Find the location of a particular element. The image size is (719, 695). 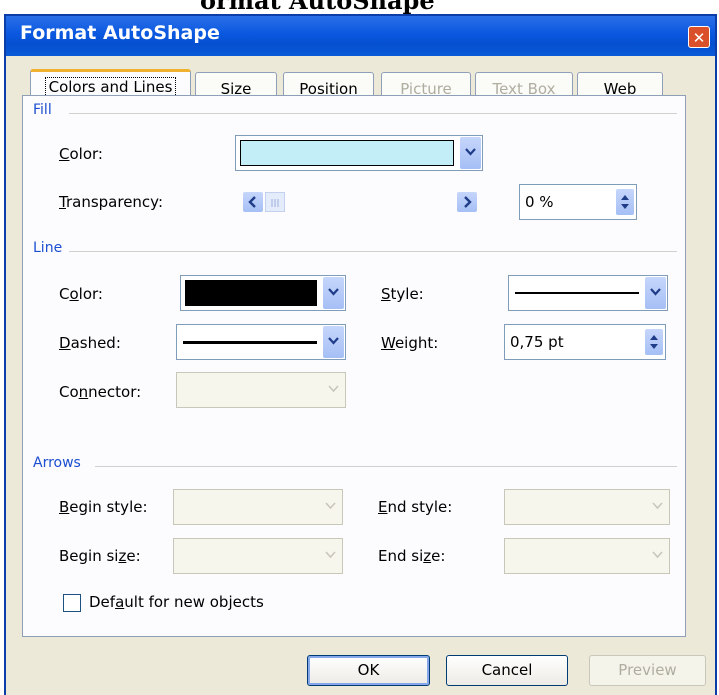

line-heading: Line is located at coordinates (48, 248).